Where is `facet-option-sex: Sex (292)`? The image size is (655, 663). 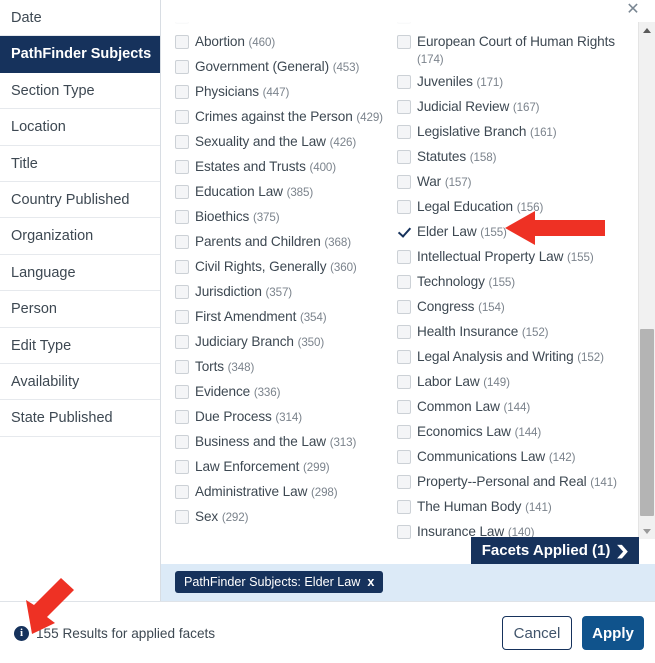
facet-option-sex: Sex (292) is located at coordinates (282, 518).